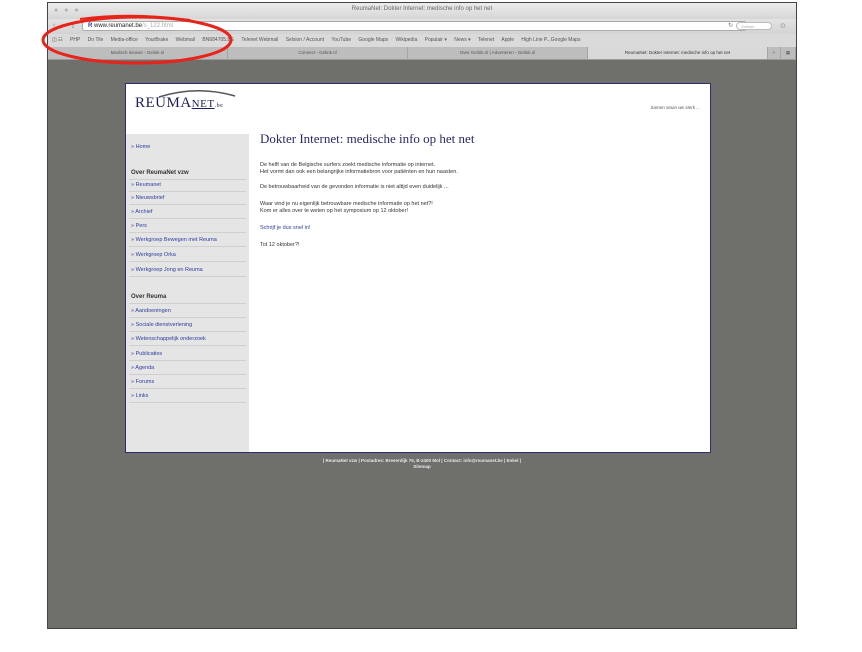  Describe the element at coordinates (462, 40) in the screenshot. I see `bookmark-item: News ▾` at that location.